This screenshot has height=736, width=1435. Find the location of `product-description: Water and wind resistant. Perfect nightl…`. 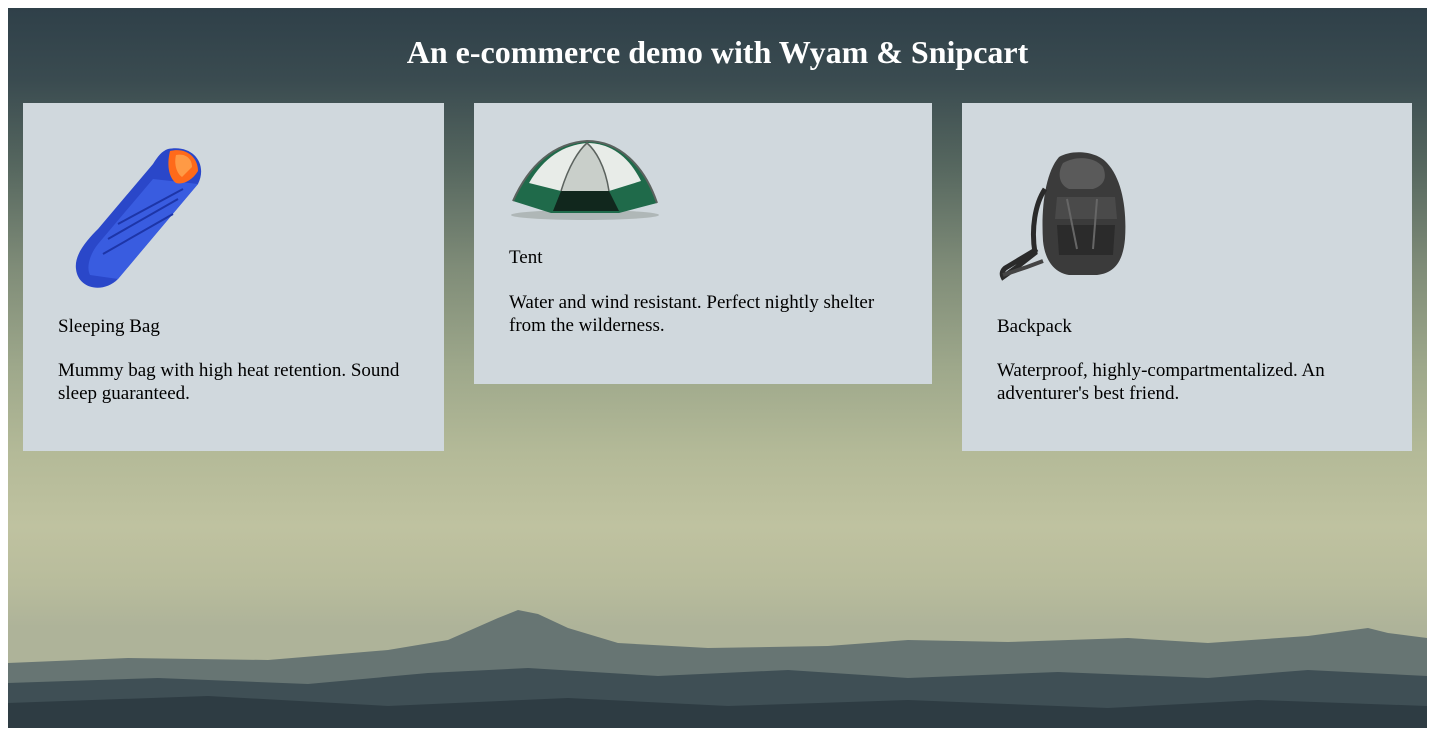

product-description: Water and wind resistant. Perfect nightl… is located at coordinates (692, 314).